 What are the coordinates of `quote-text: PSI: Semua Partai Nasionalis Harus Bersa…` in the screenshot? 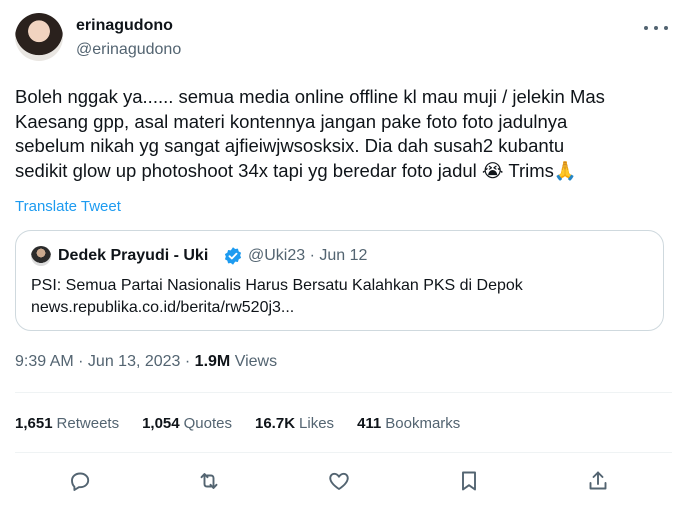 It's located at (341, 297).